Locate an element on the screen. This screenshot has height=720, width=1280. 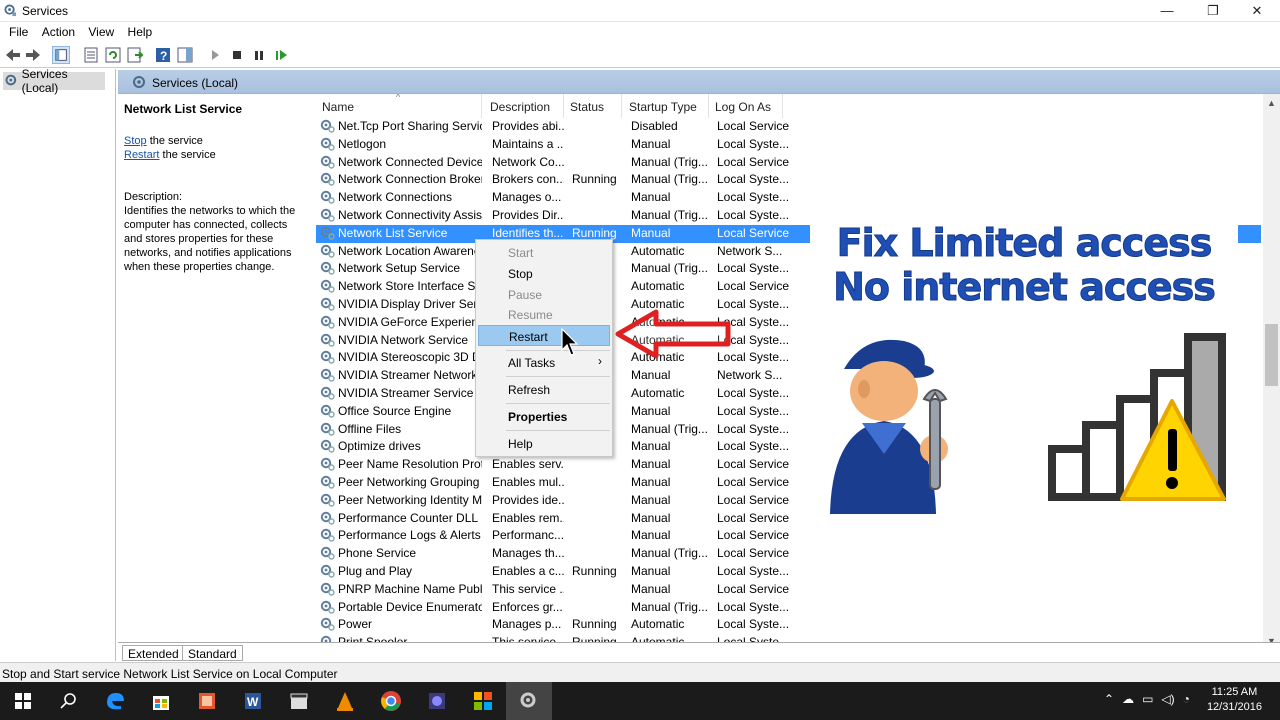
taskbar-edge is located at coordinates (115, 701).